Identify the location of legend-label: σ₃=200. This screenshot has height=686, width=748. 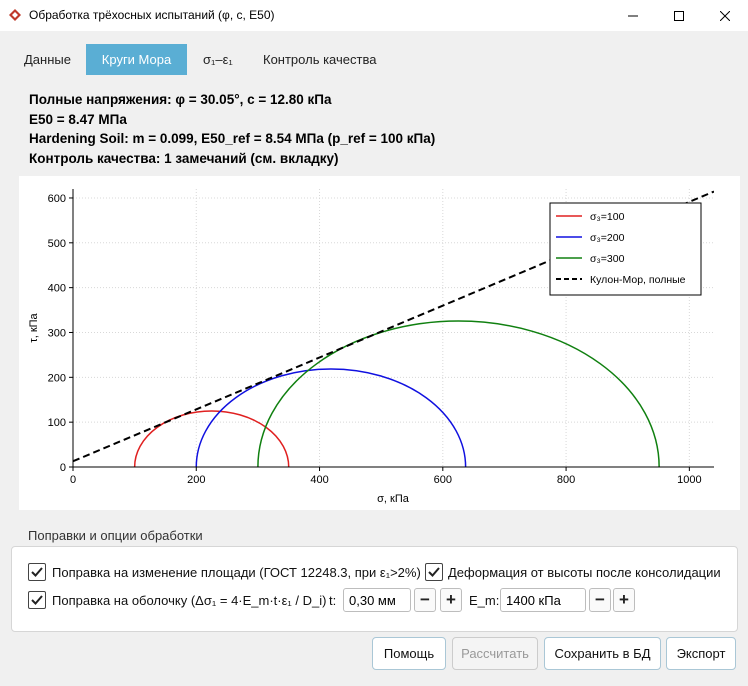
(607, 238).